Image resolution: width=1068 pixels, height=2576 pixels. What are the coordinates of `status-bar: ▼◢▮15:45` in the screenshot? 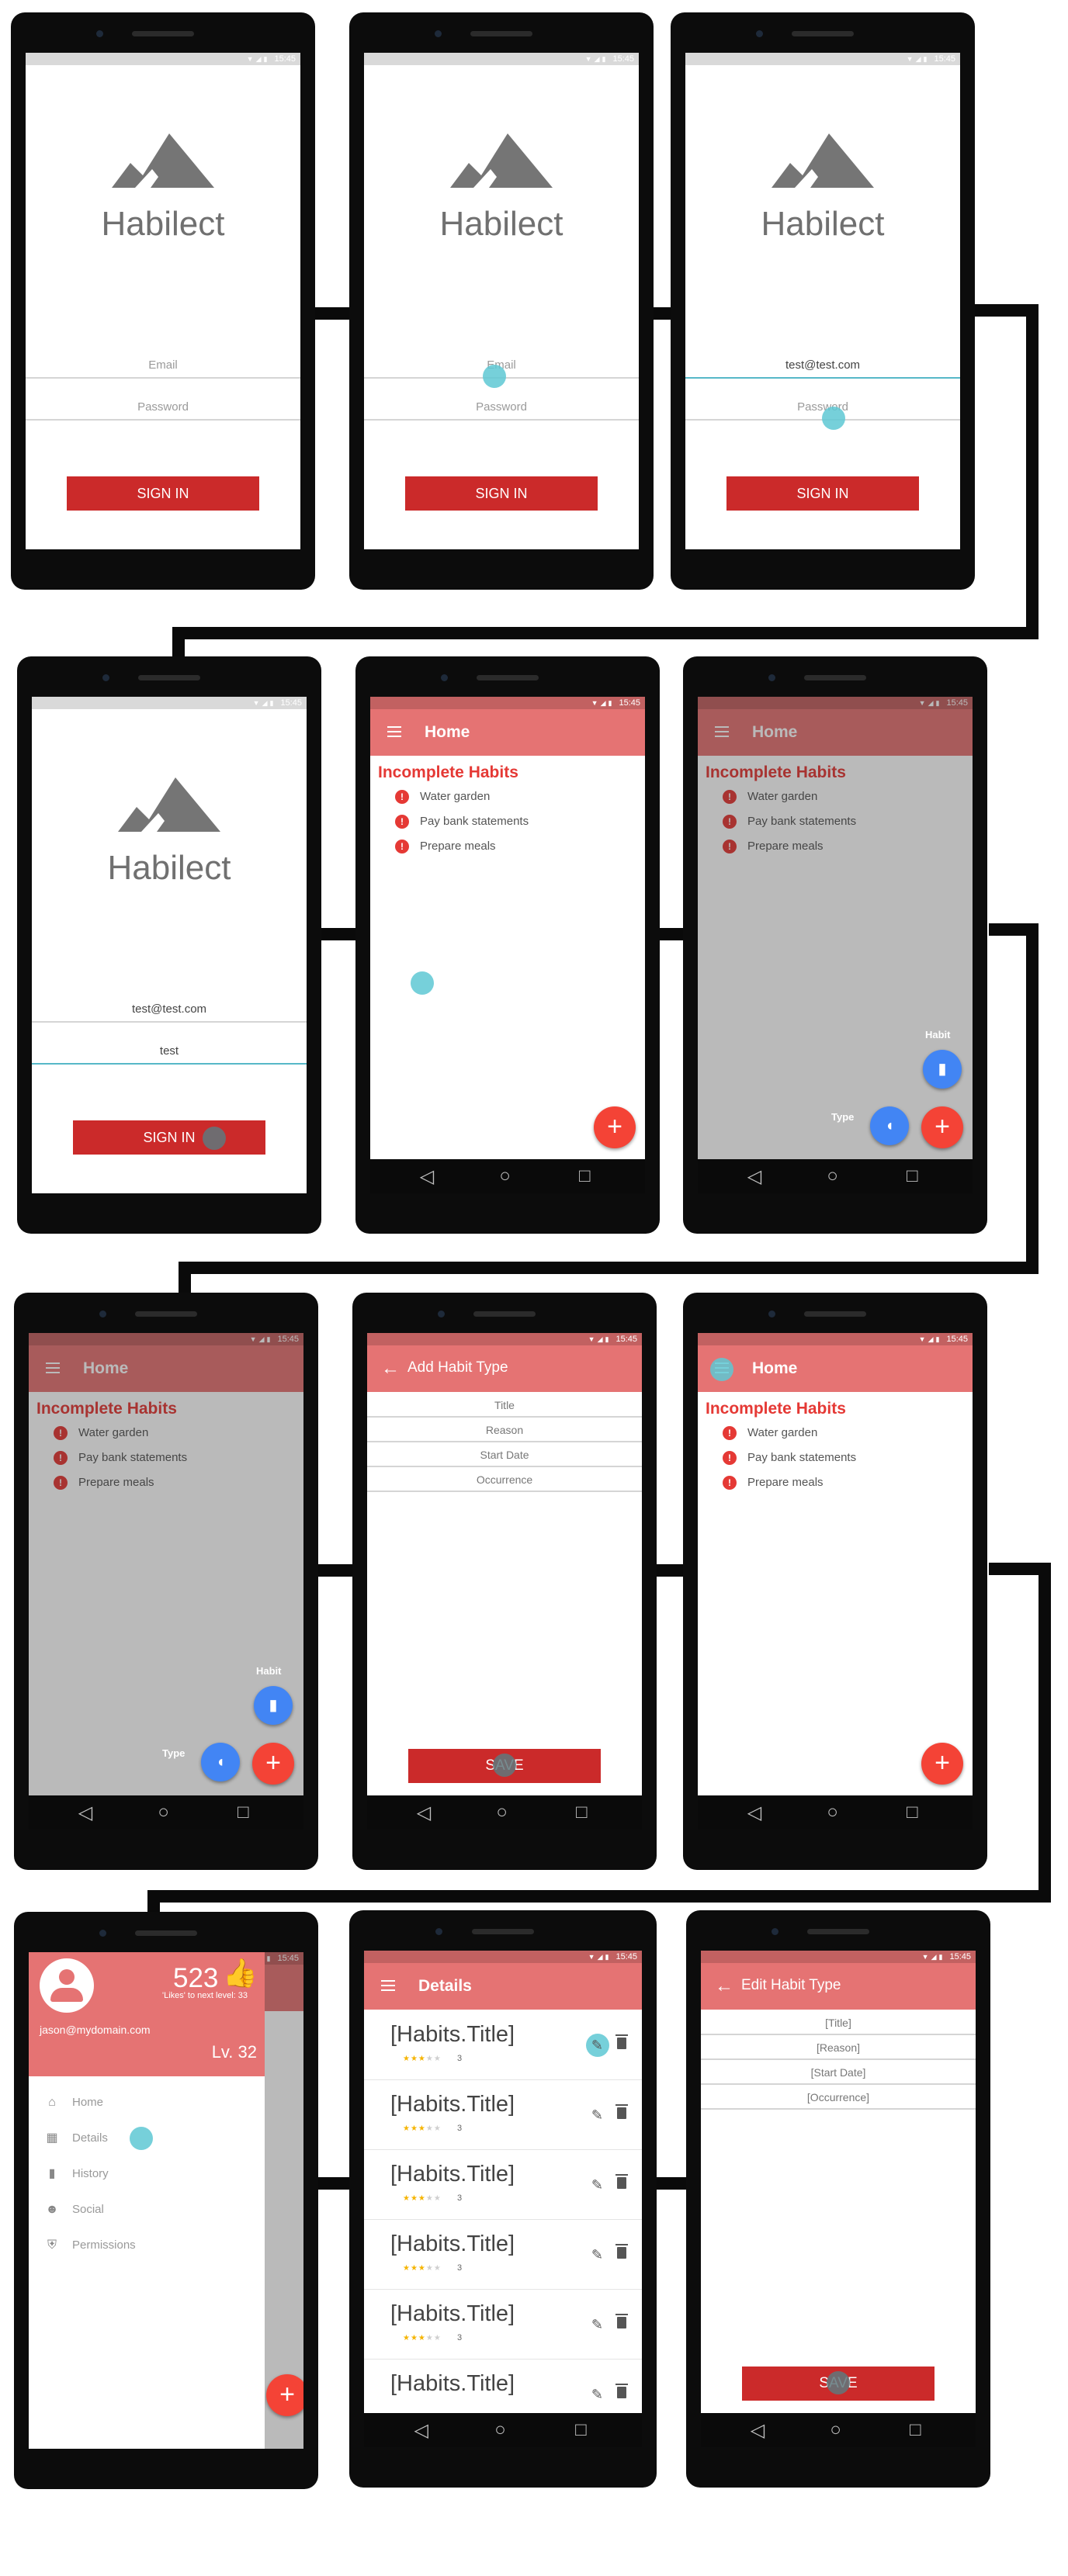 It's located at (501, 59).